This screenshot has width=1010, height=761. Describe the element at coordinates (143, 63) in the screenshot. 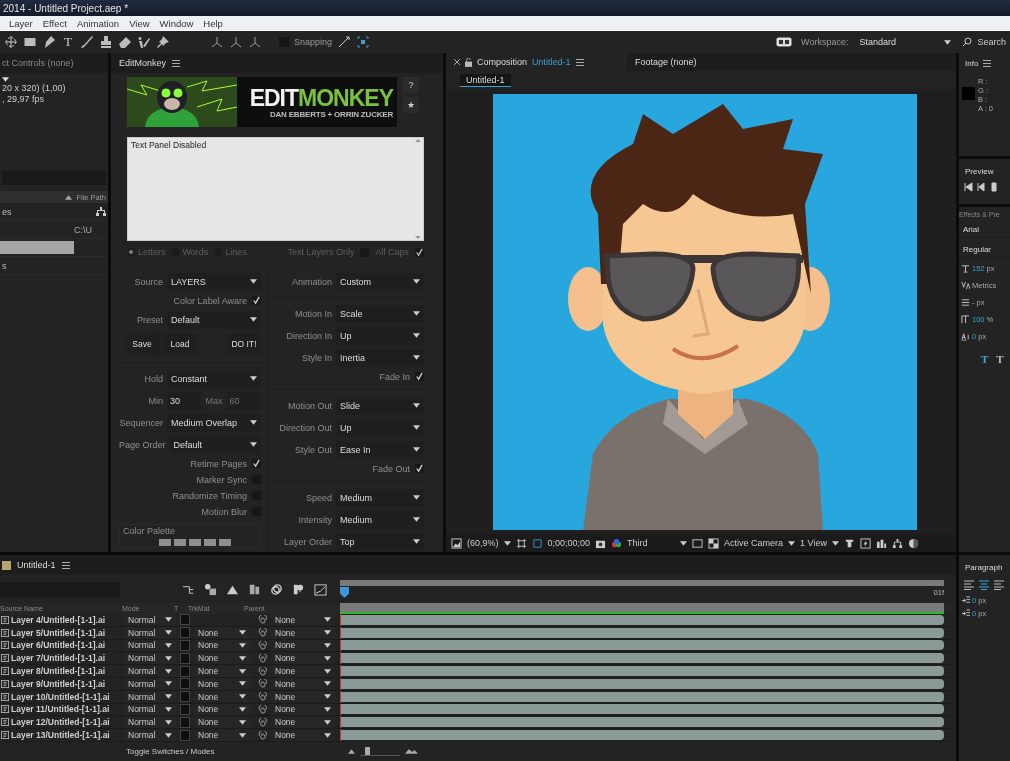

I see `panel-tab: EditMonkey` at that location.